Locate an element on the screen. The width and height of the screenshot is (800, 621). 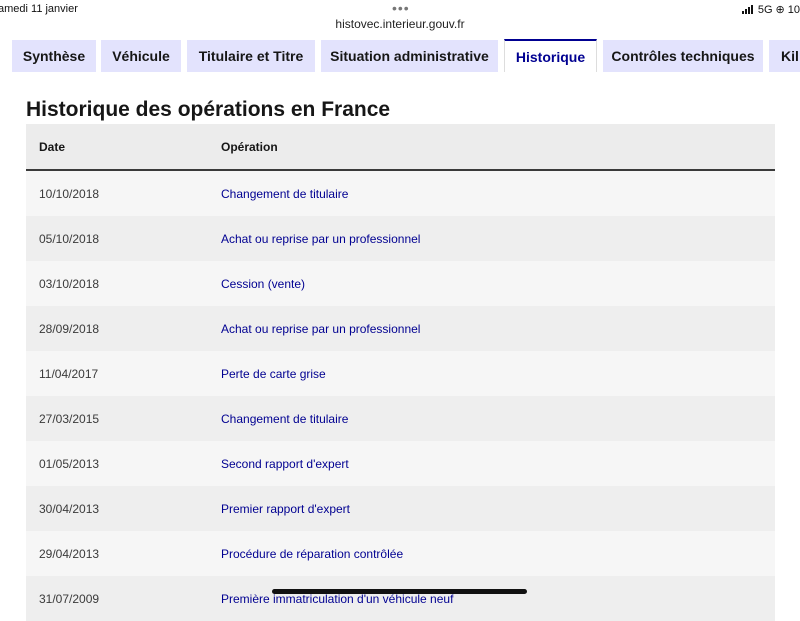
row-date: 11/04/2017 is located at coordinates (69, 373).